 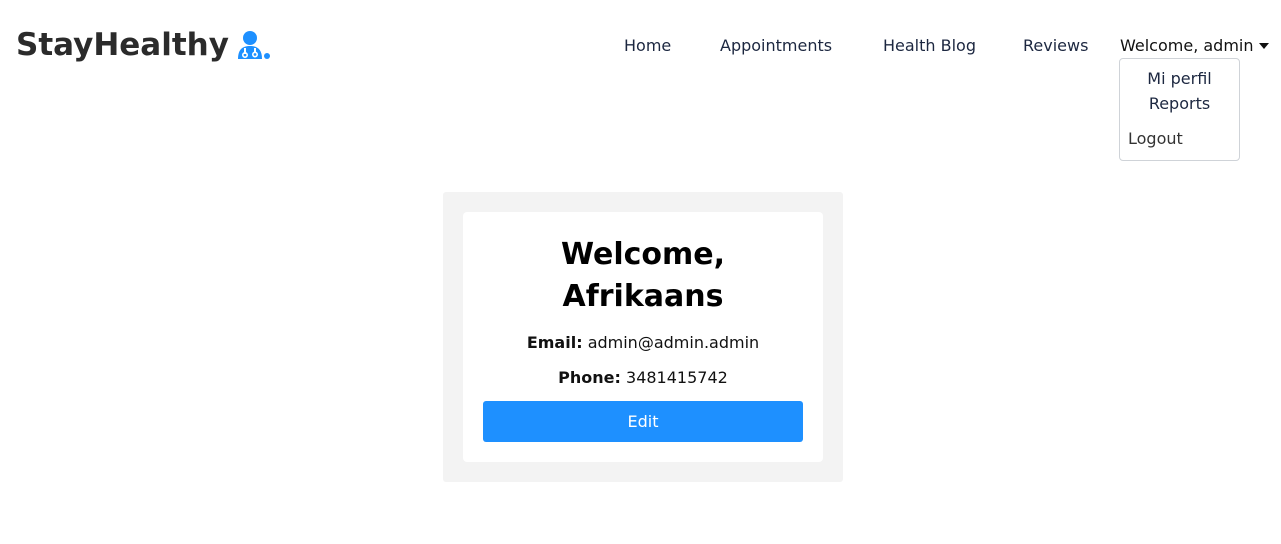 I want to click on caret-down-icon, so click(x=1263, y=45).